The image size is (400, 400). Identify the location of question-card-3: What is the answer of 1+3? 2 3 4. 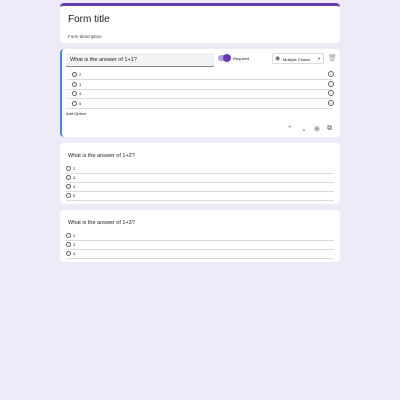
(200, 236).